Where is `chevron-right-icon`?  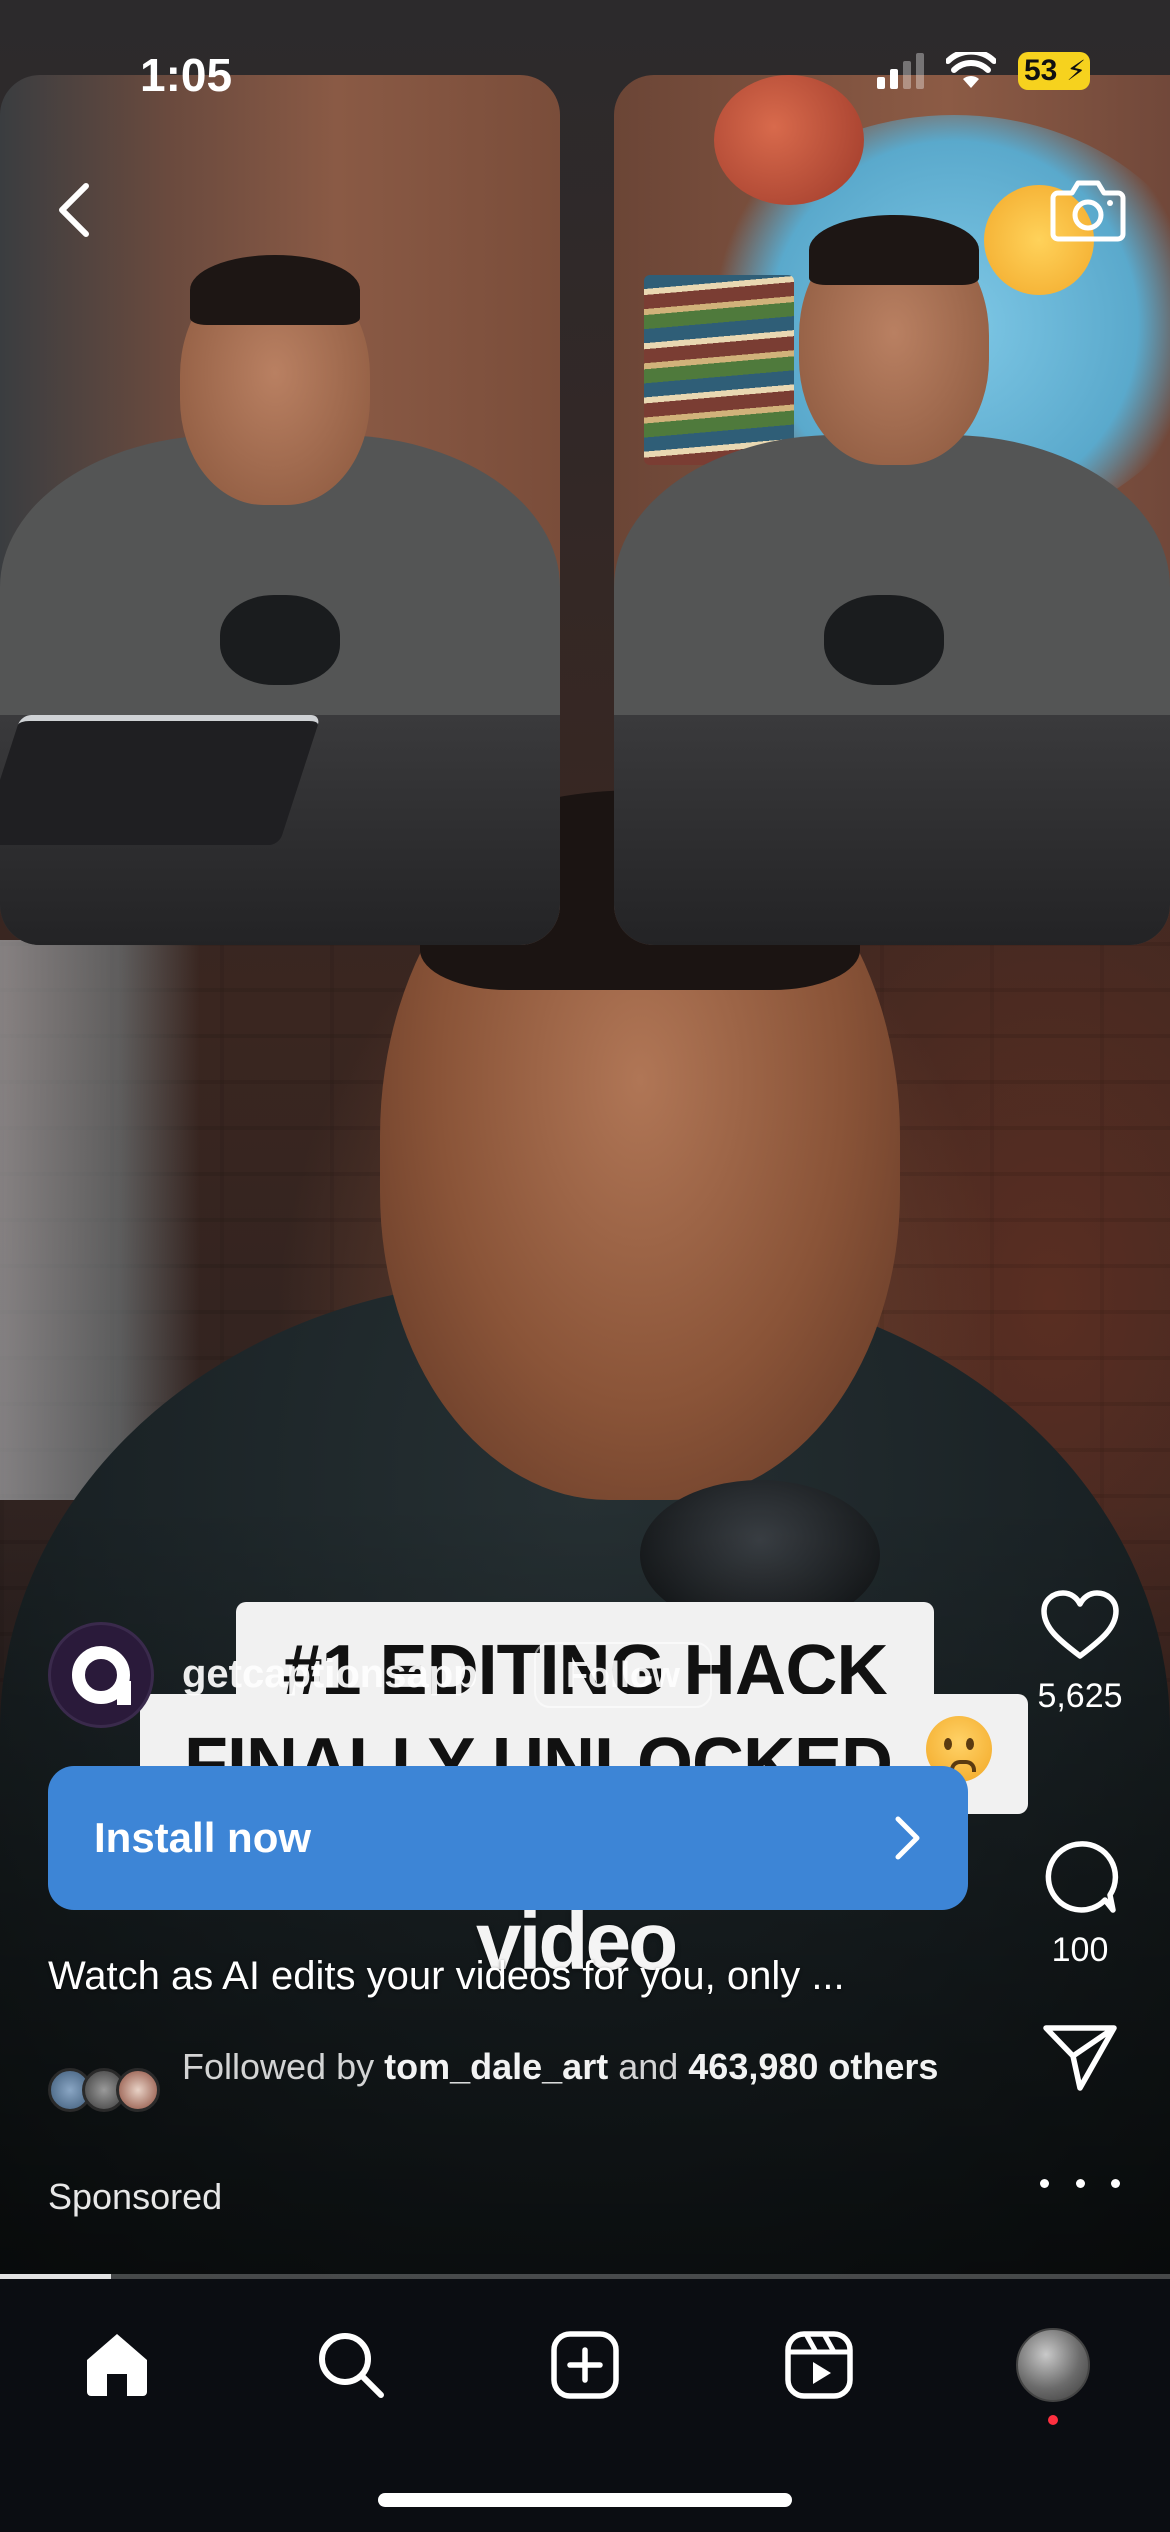 chevron-right-icon is located at coordinates (907, 1838).